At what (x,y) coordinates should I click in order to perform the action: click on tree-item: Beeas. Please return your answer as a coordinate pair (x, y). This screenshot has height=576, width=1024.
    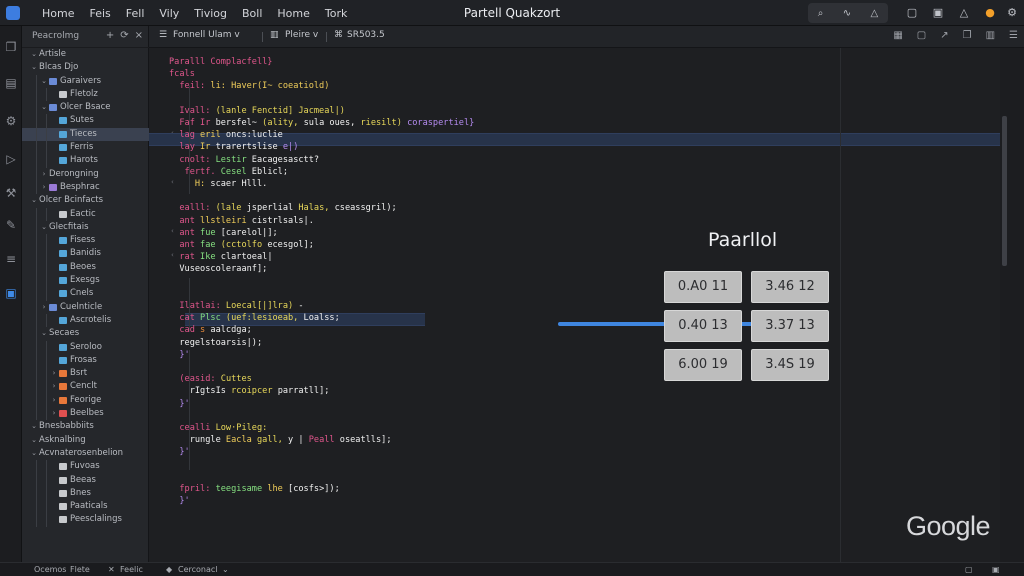
    Looking at the image, I should click on (85, 480).